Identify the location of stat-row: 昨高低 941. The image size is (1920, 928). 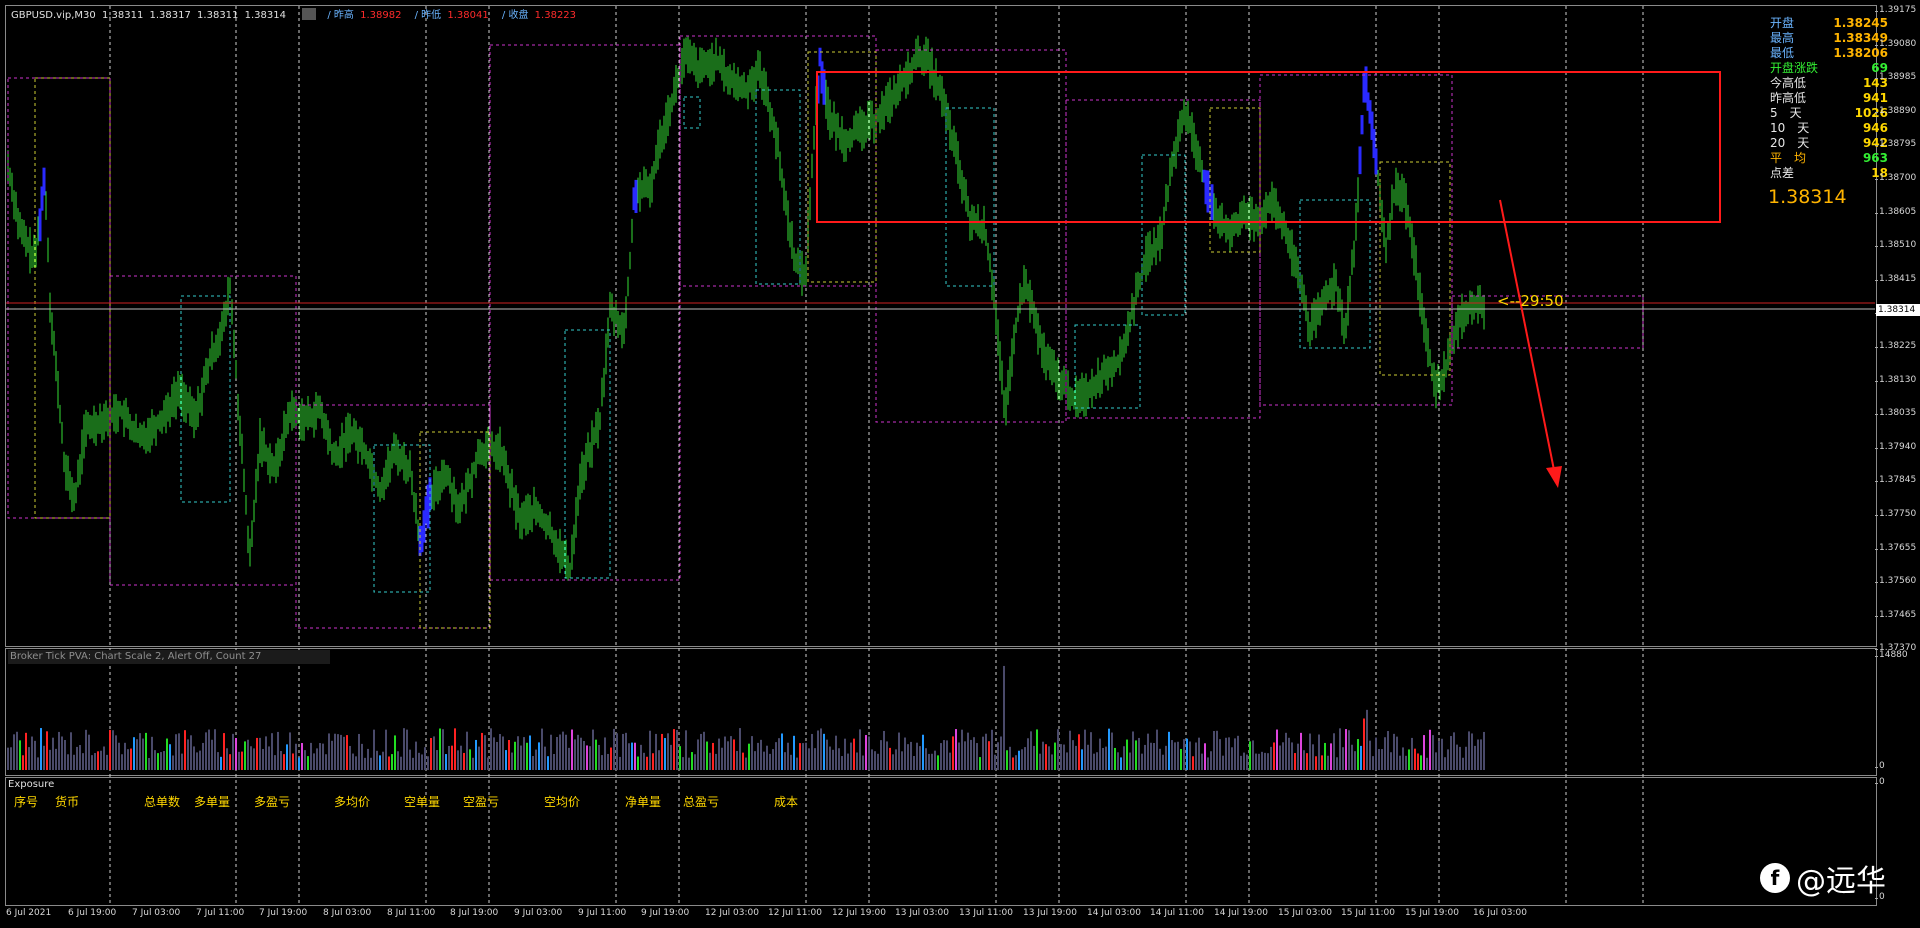
(1829, 98).